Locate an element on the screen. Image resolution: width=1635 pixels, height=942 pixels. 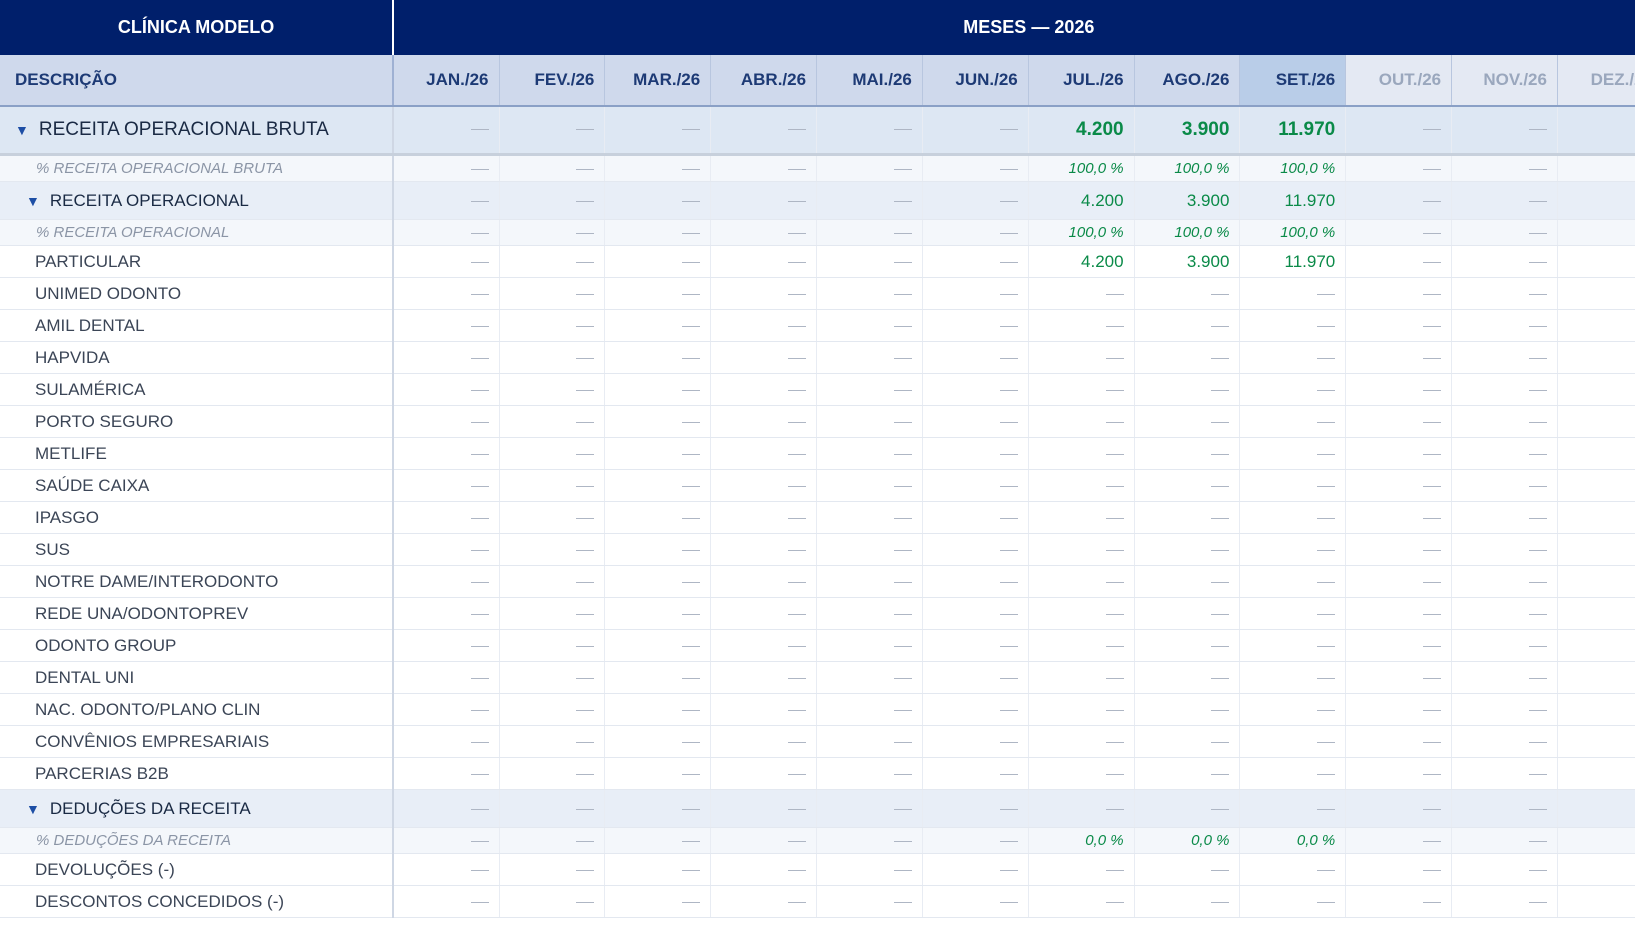
value-cell: 0,0 % is located at coordinates (1187, 840).